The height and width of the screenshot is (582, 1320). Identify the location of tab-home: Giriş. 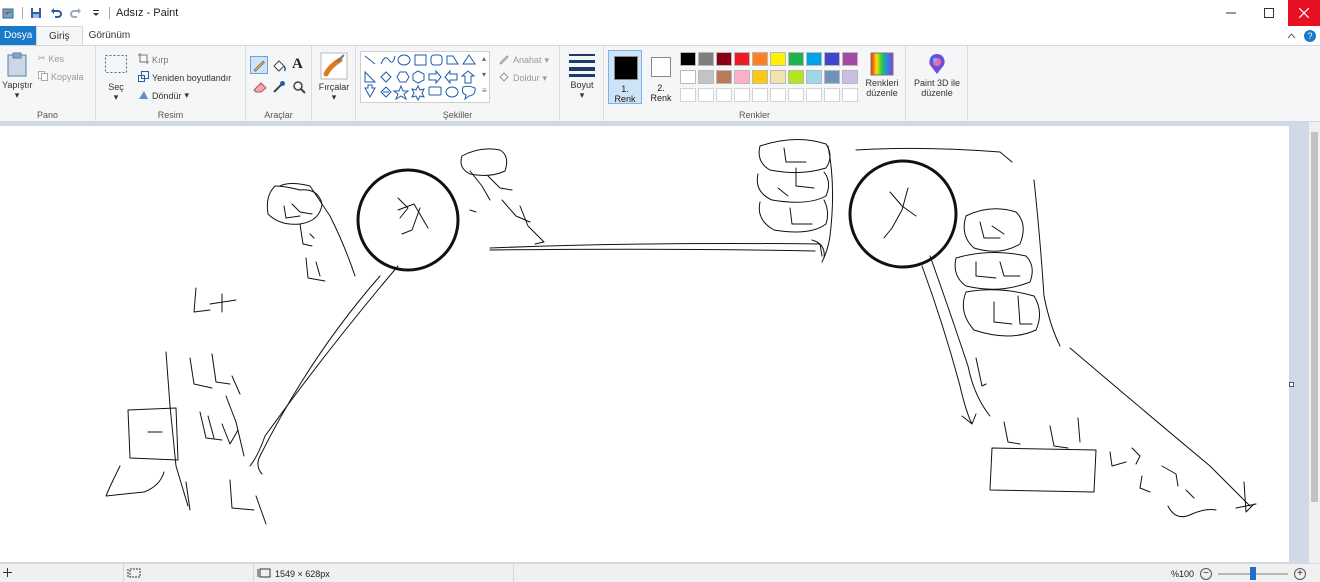
(59, 35).